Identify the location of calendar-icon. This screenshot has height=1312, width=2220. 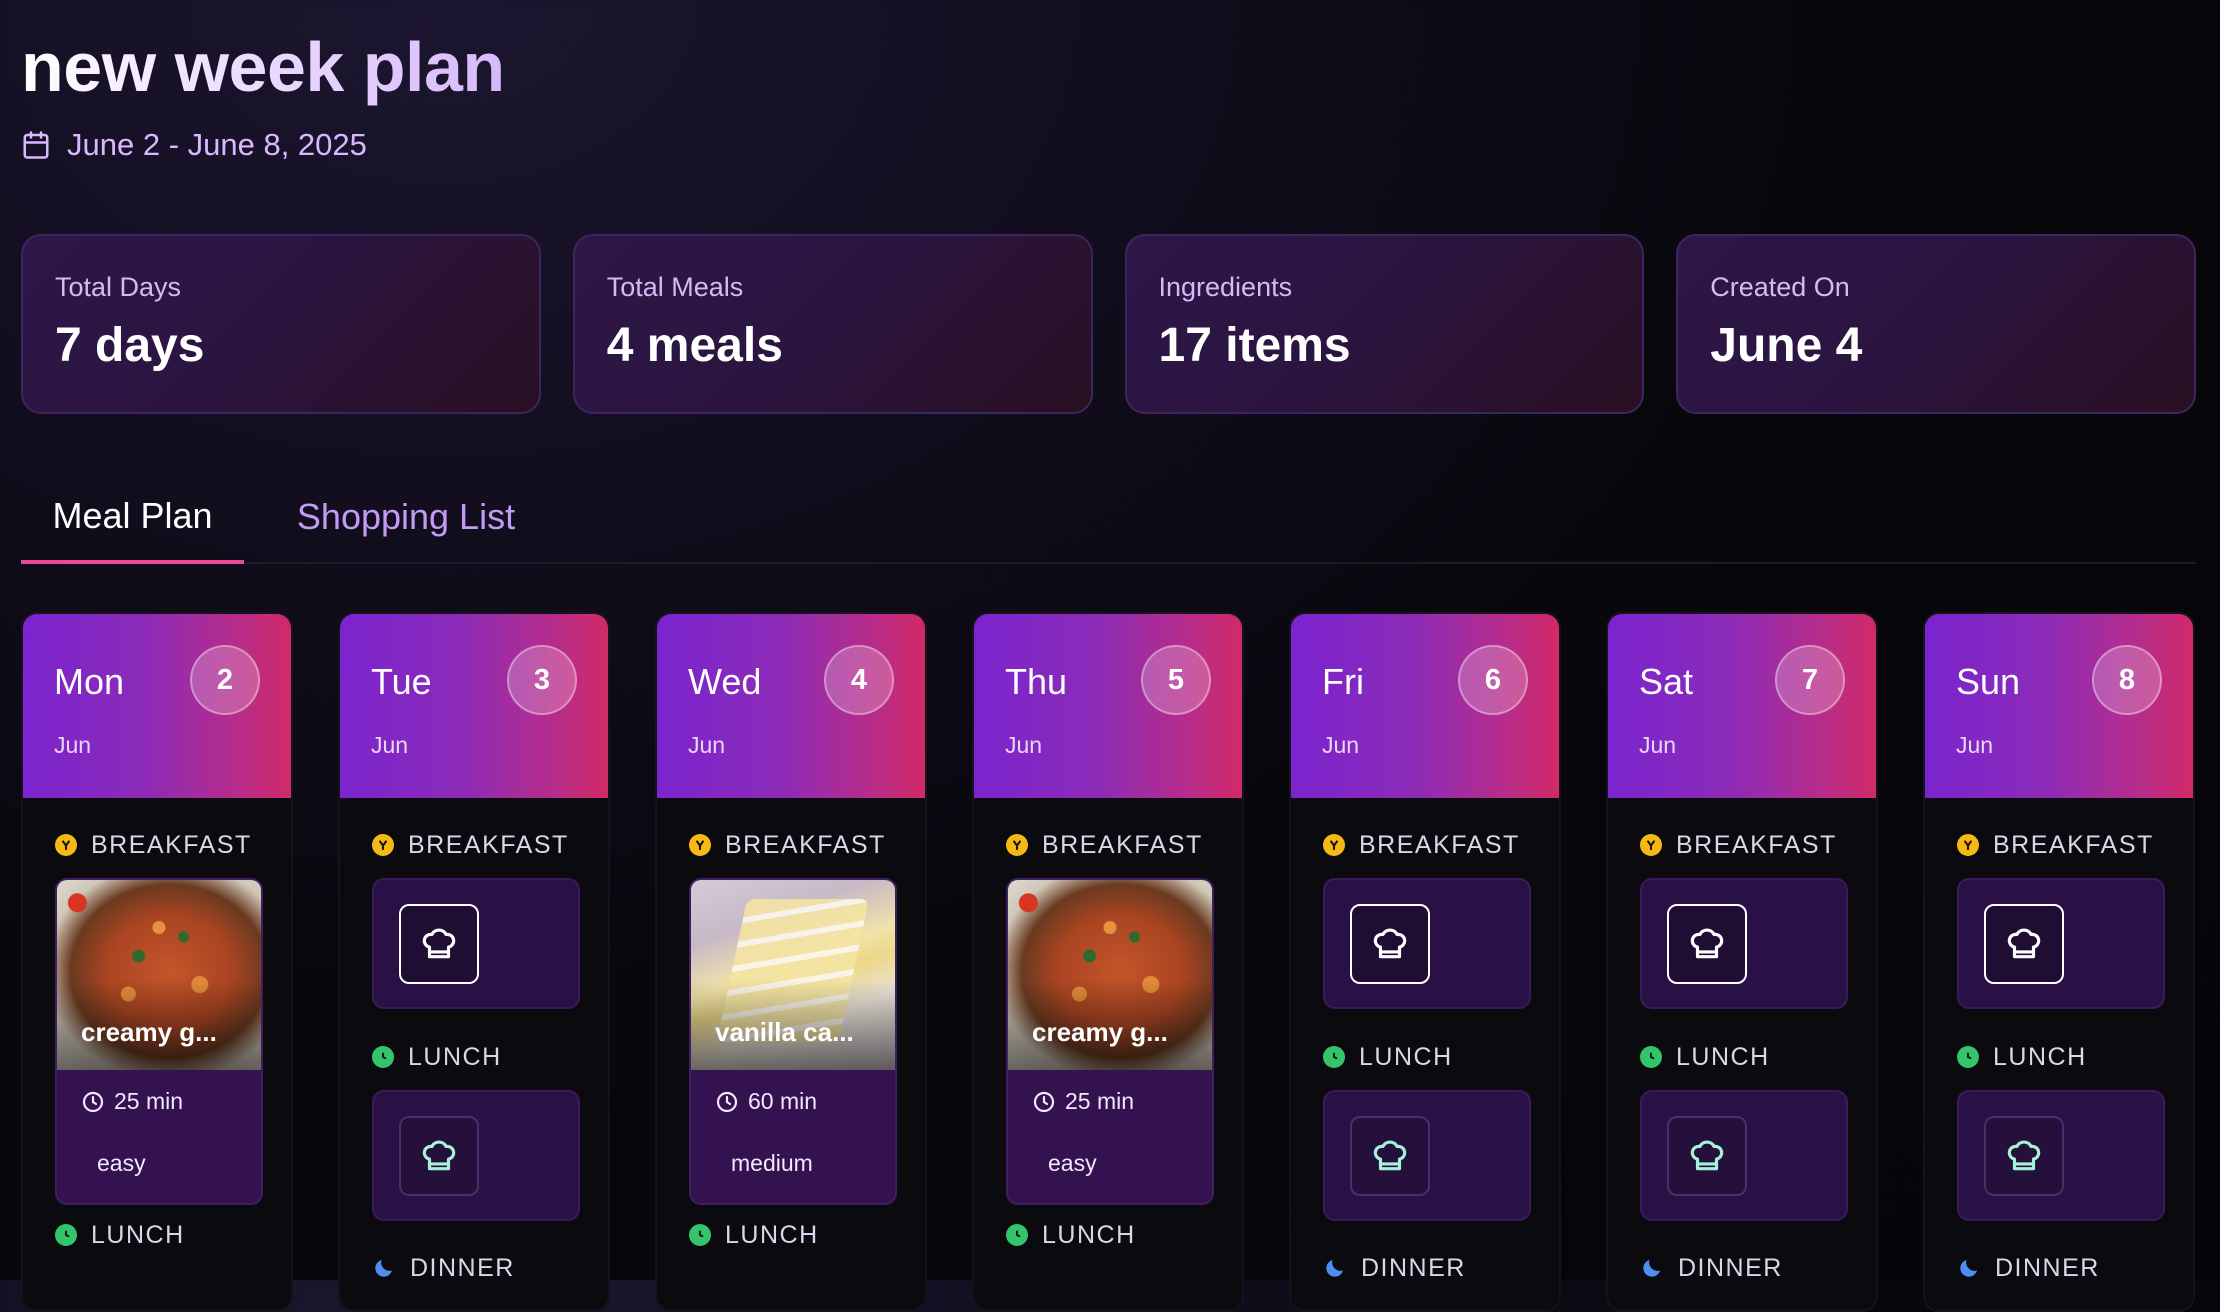
(36, 145).